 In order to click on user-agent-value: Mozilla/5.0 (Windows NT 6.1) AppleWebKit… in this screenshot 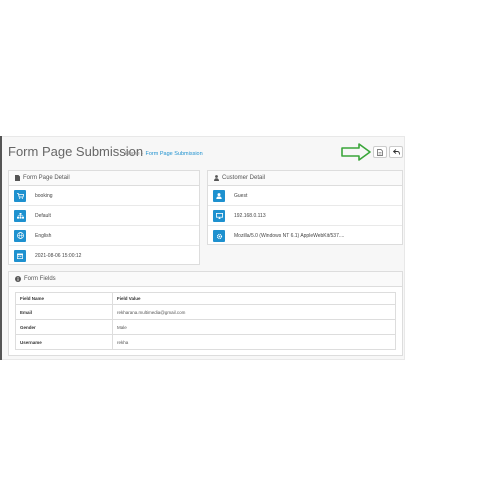, I will do `click(289, 236)`.